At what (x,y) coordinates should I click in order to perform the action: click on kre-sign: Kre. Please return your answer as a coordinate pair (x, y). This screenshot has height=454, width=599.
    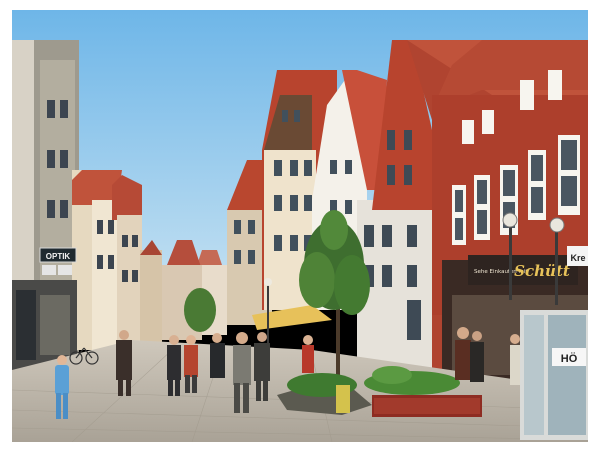
    Looking at the image, I should click on (577, 258).